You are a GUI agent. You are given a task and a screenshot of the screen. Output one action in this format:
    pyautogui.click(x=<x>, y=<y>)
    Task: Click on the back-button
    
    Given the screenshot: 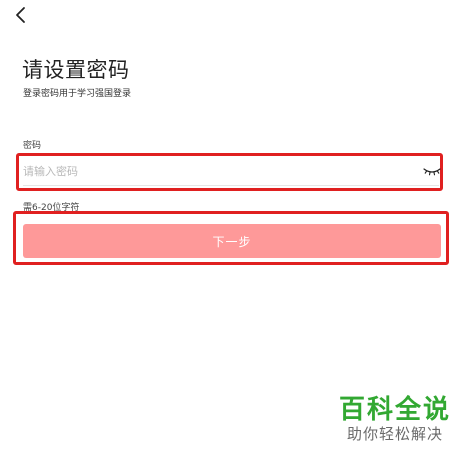 What is the action you would take?
    pyautogui.click(x=21, y=15)
    